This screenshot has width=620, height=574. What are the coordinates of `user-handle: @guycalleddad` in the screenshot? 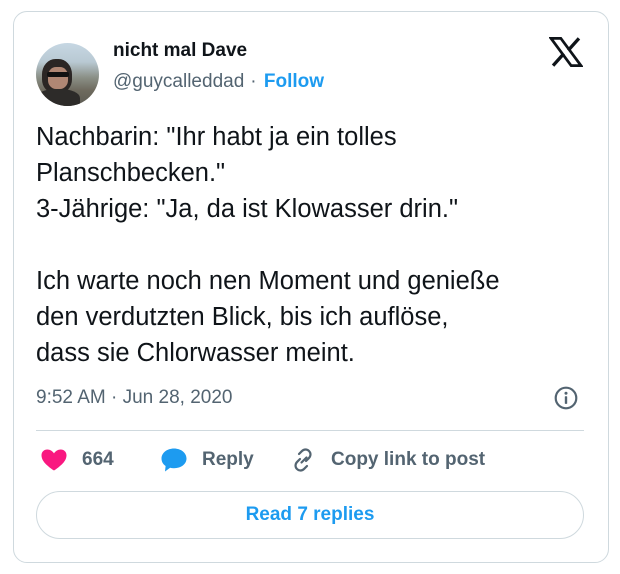 It's located at (178, 81).